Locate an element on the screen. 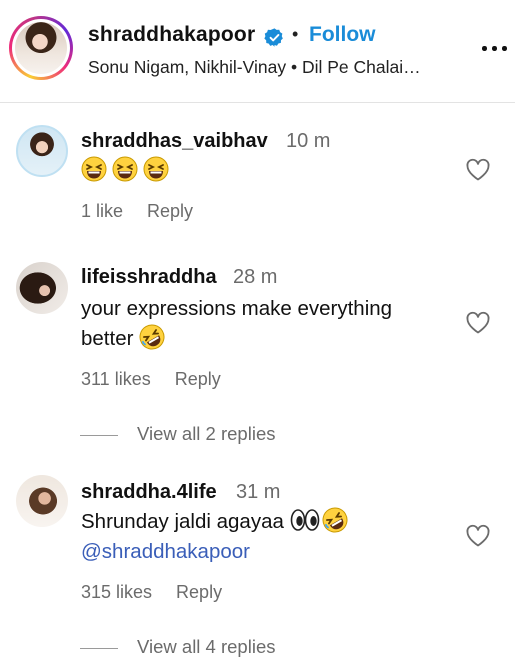  comment-username: shraddha.4life is located at coordinates (149, 492).